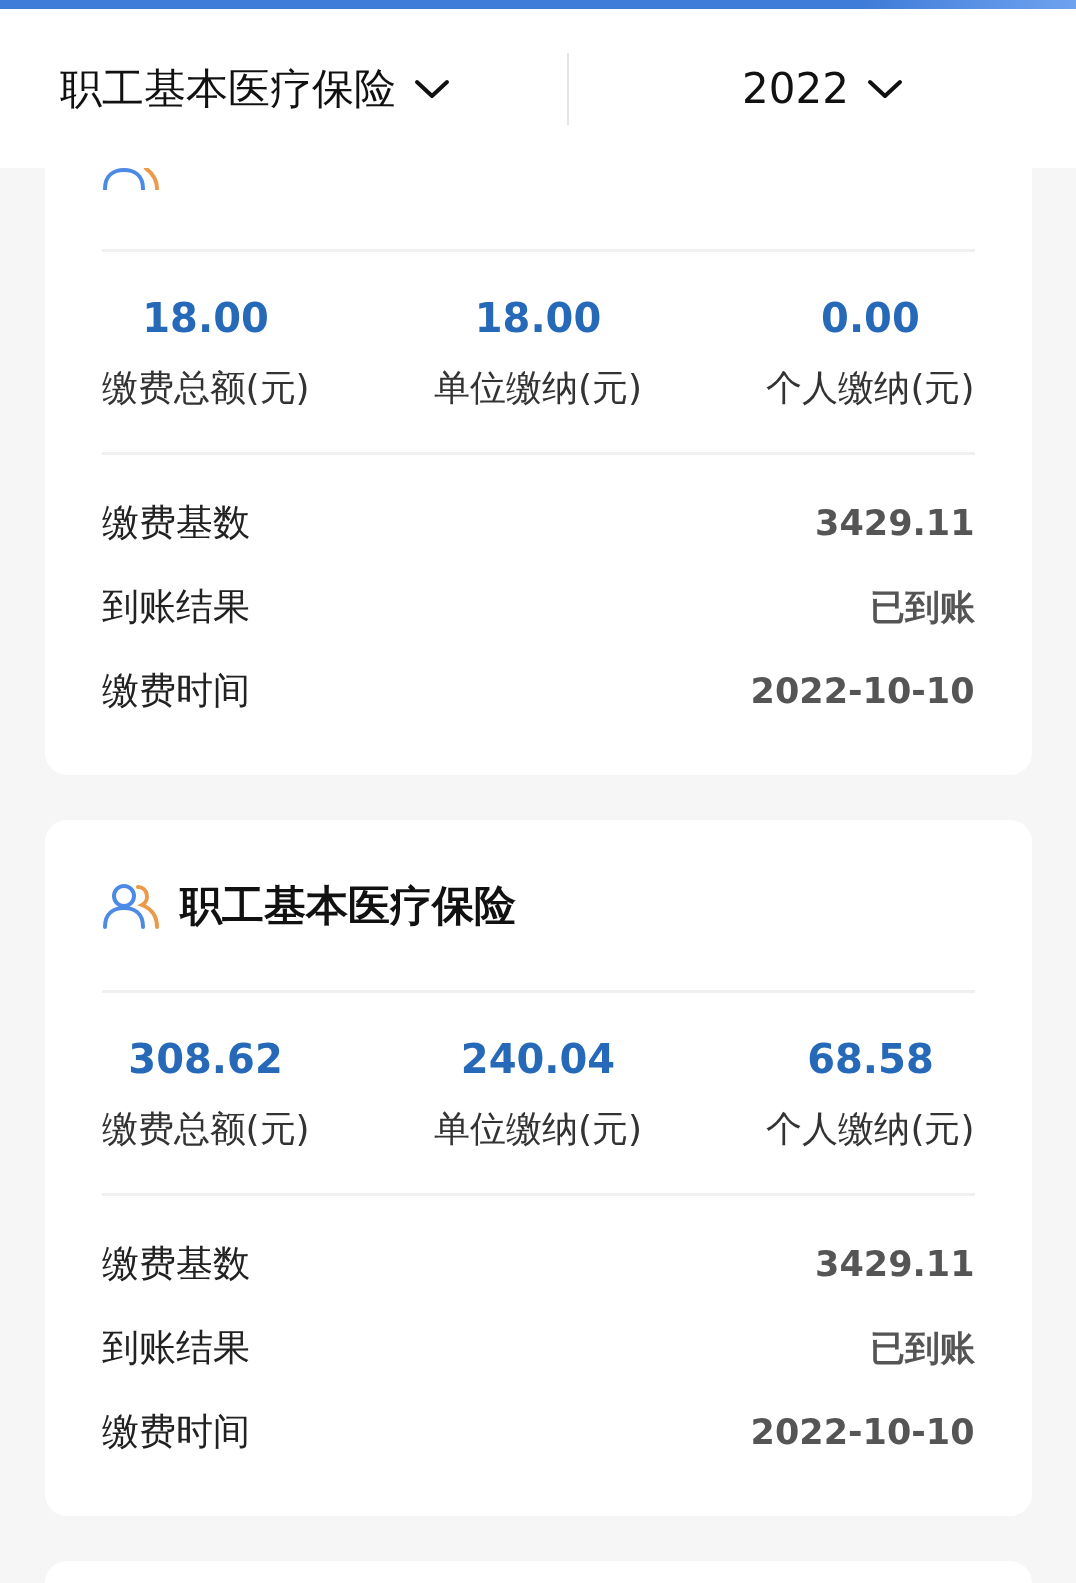 The width and height of the screenshot is (1076, 1583). Describe the element at coordinates (283, 88) in the screenshot. I see `insurance-dropdown: 职工基本医疗保险` at that location.